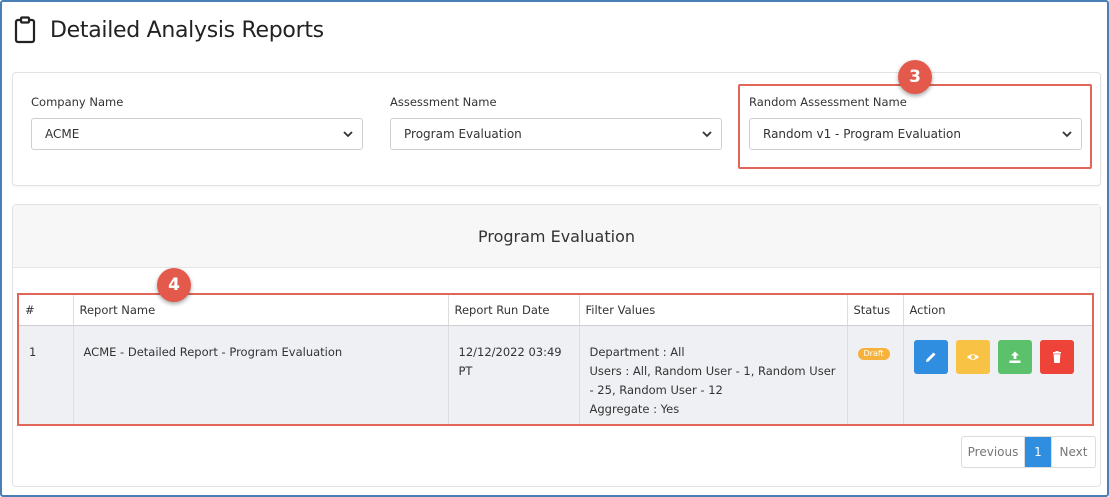 The height and width of the screenshot is (497, 1109). What do you see at coordinates (33, 351) in the screenshot?
I see `row-number: 1` at bounding box center [33, 351].